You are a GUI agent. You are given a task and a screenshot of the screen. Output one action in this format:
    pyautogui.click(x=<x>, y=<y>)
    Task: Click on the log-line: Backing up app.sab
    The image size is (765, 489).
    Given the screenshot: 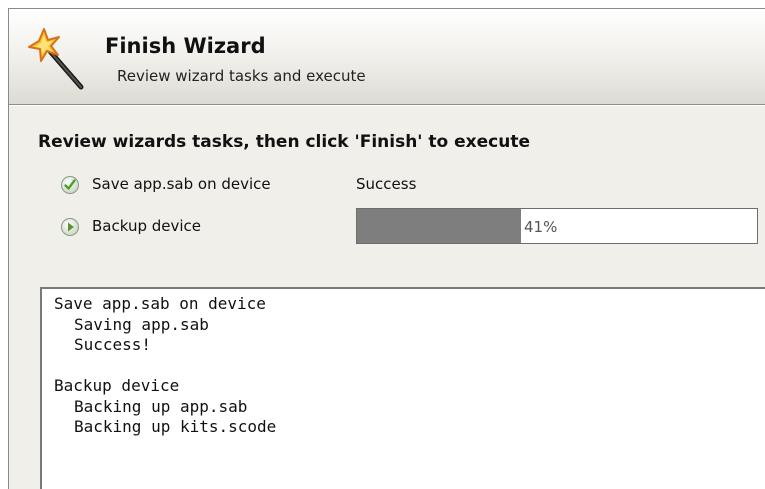 What is the action you would take?
    pyautogui.click(x=161, y=406)
    